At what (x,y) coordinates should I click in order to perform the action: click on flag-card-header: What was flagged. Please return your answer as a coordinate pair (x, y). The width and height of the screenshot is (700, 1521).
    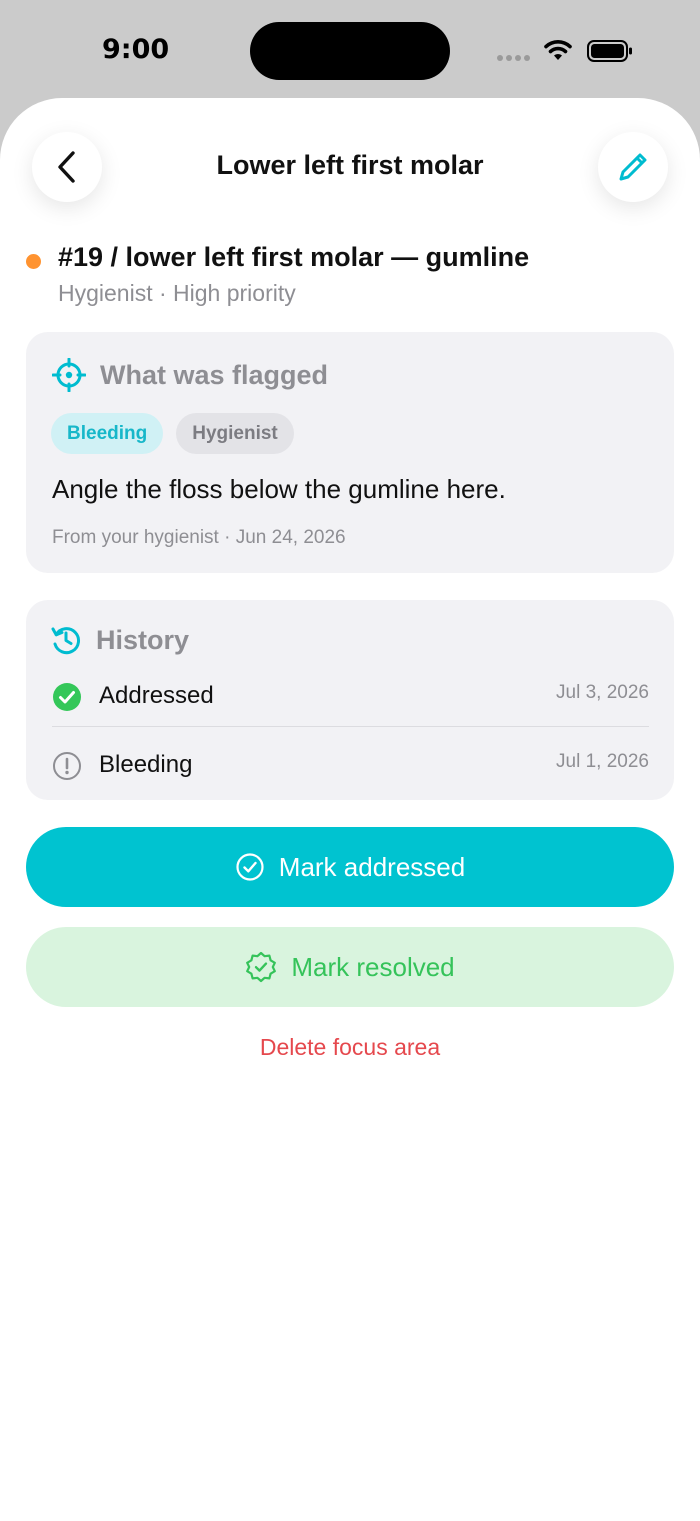
    Looking at the image, I should click on (190, 375).